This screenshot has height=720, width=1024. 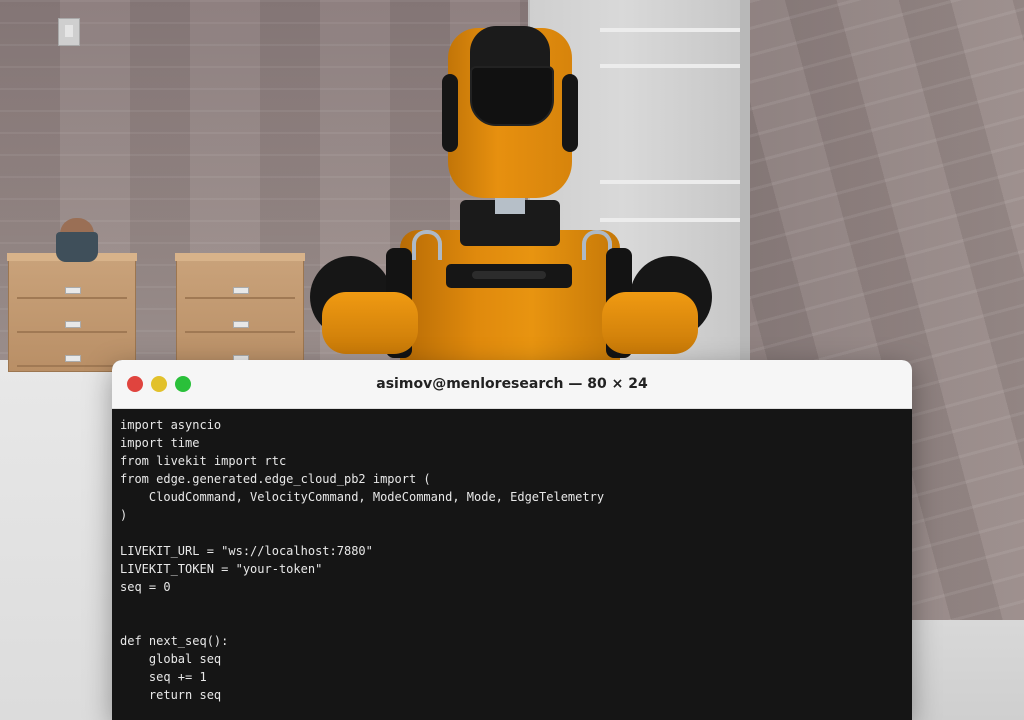 What do you see at coordinates (69, 32) in the screenshot?
I see `wall-outlet` at bounding box center [69, 32].